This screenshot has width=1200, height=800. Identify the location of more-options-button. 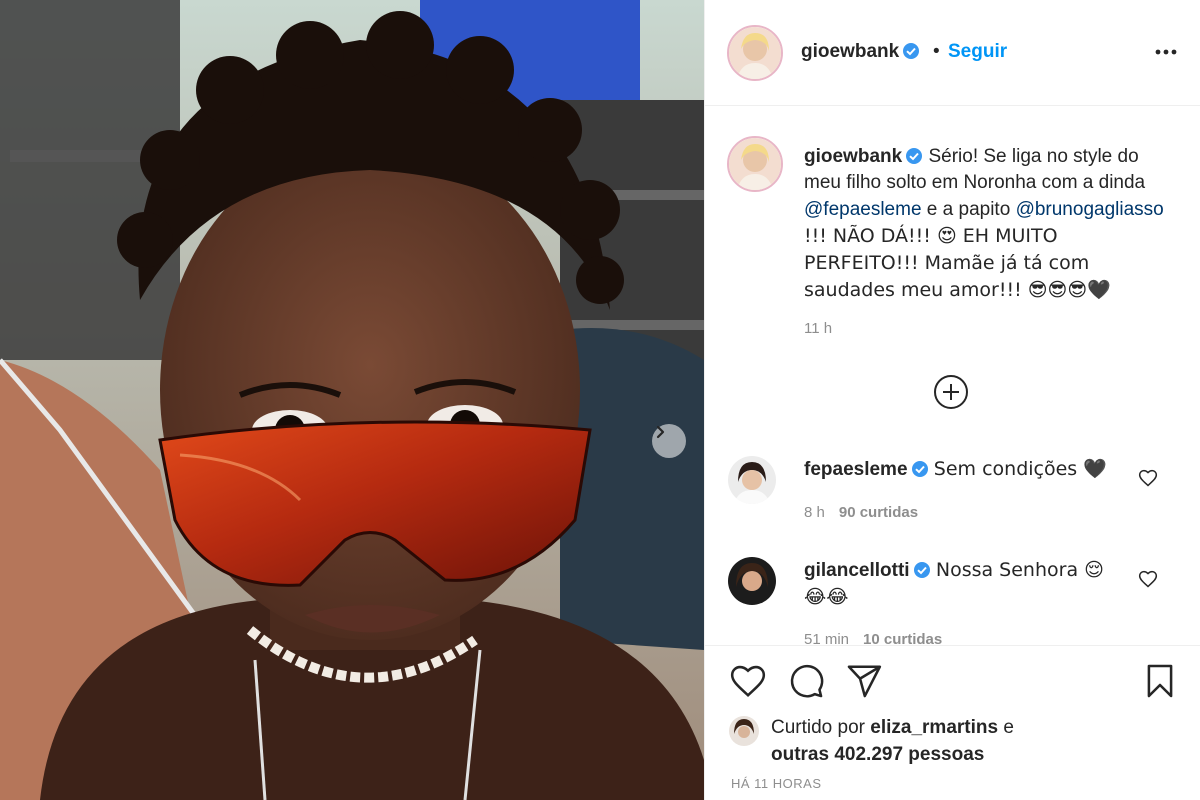
(1166, 52).